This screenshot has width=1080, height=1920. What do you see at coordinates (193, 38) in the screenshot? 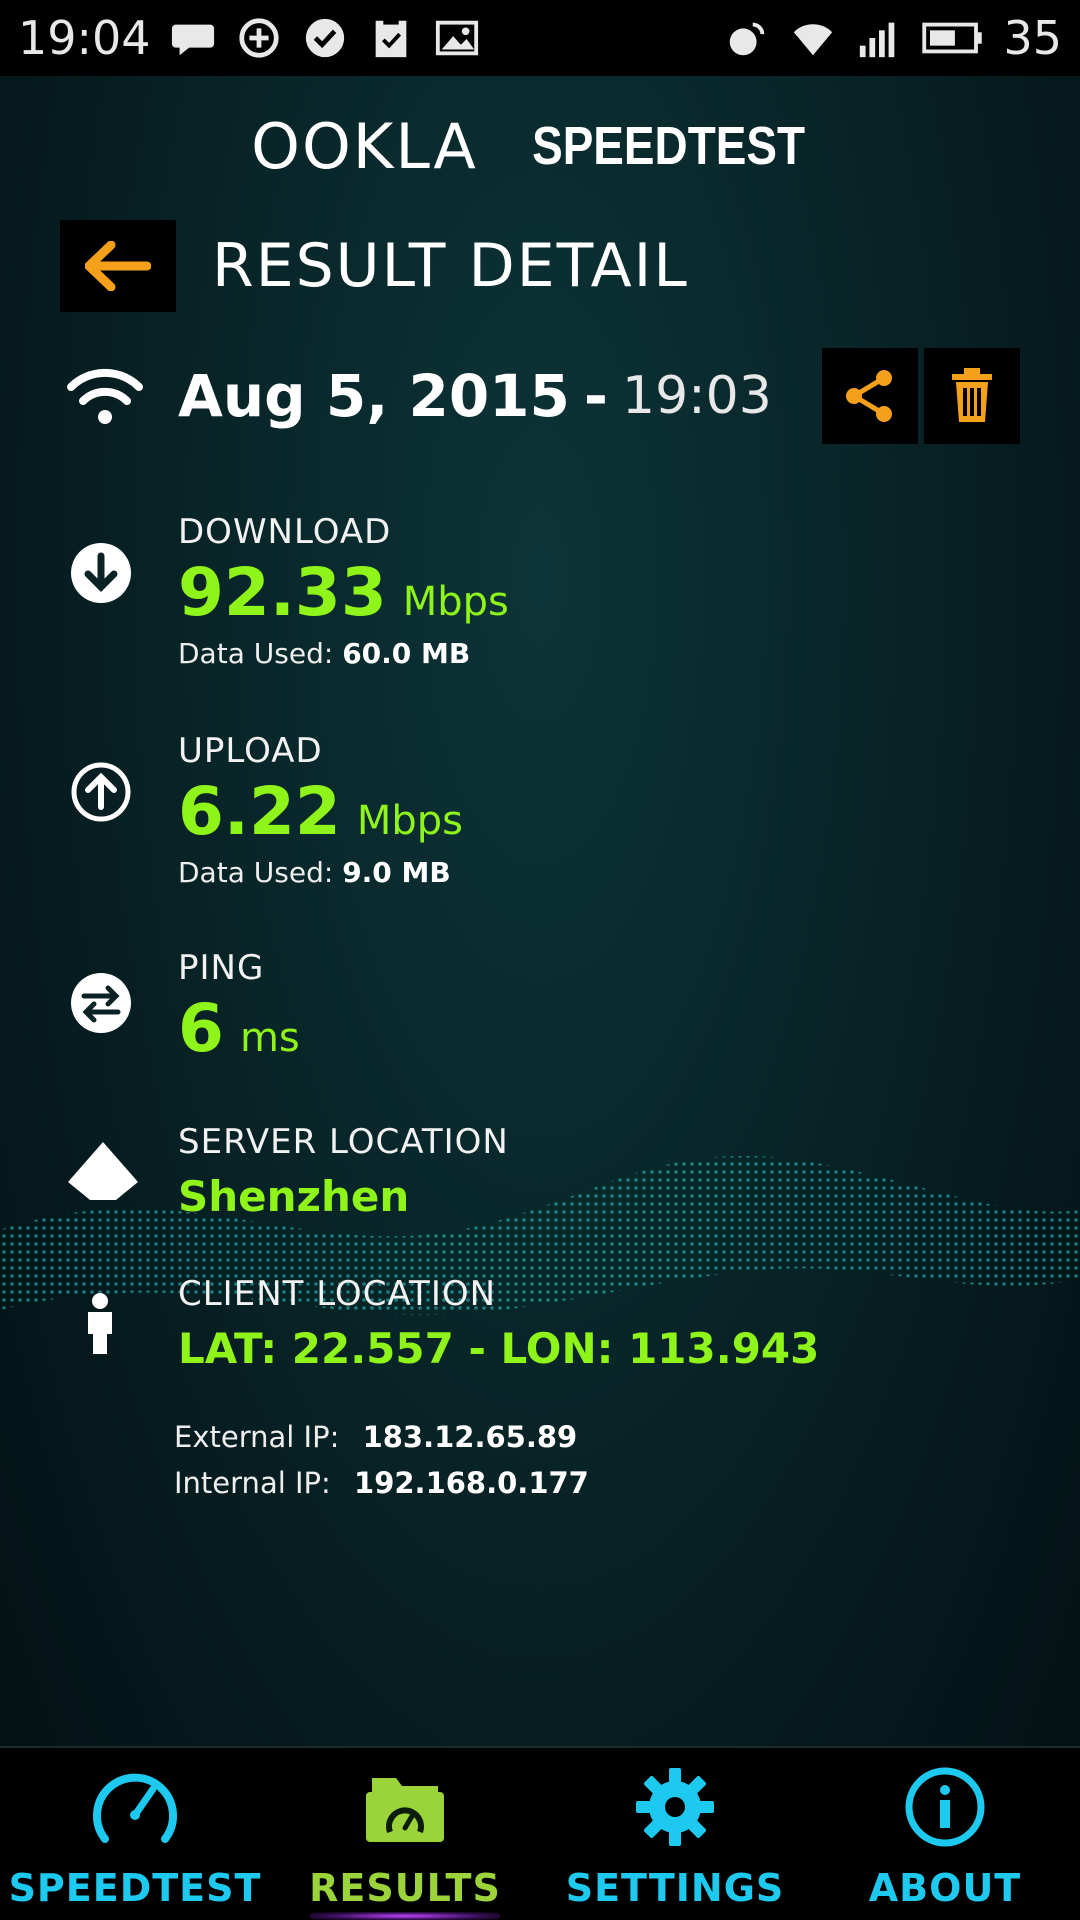
I see `chat-notification-icon` at bounding box center [193, 38].